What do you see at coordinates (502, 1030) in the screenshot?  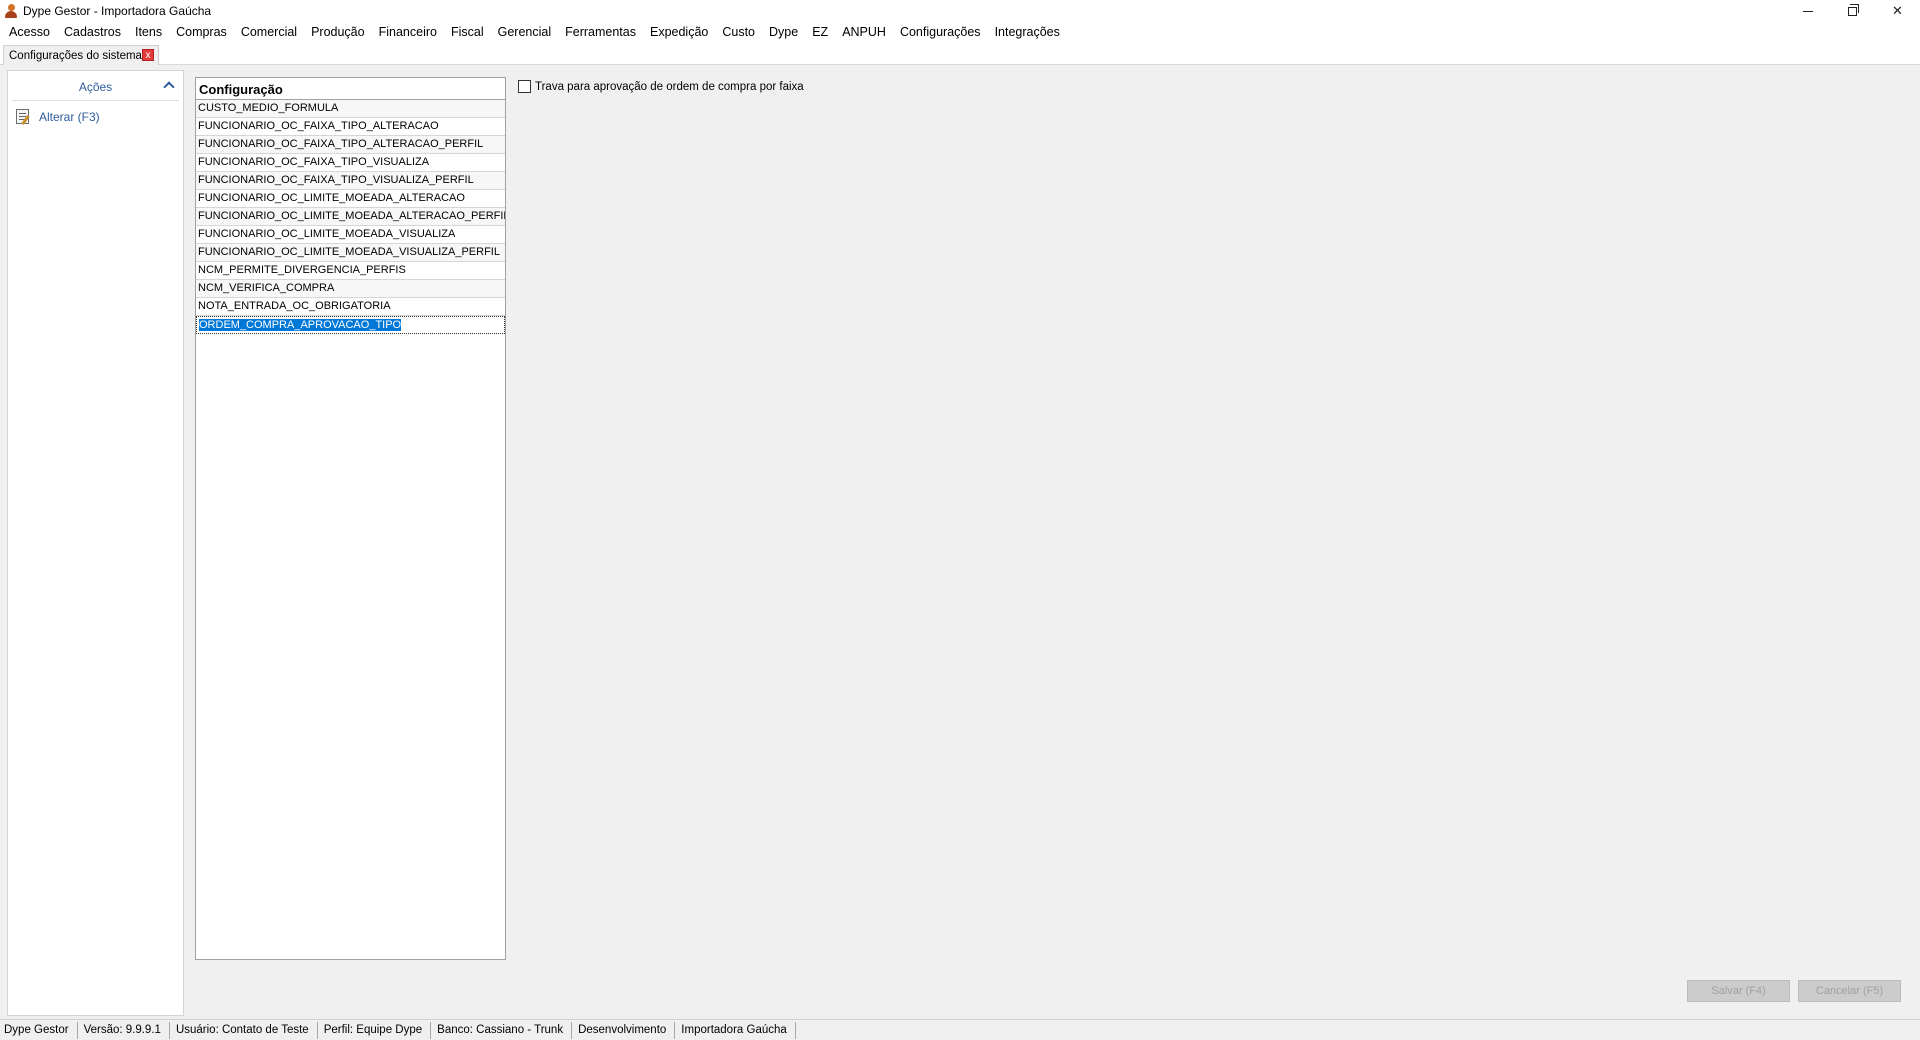 I see `status-database: Banco: Cassiano - Trunk` at bounding box center [502, 1030].